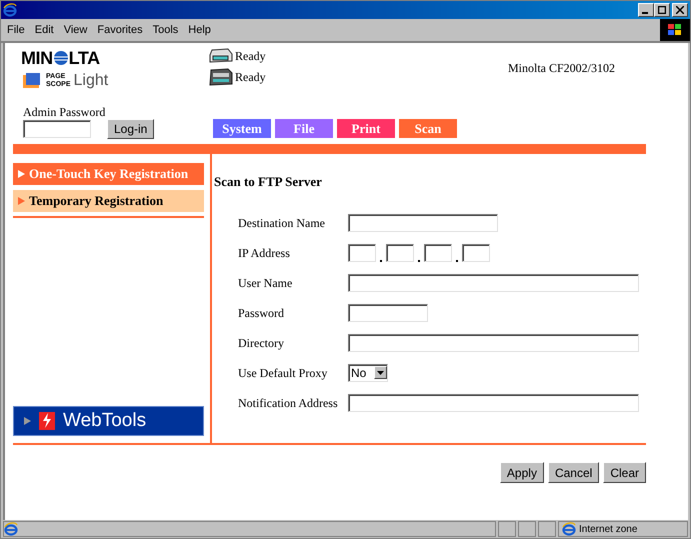 This screenshot has height=539, width=691. I want to click on dropdown: No, so click(368, 373).